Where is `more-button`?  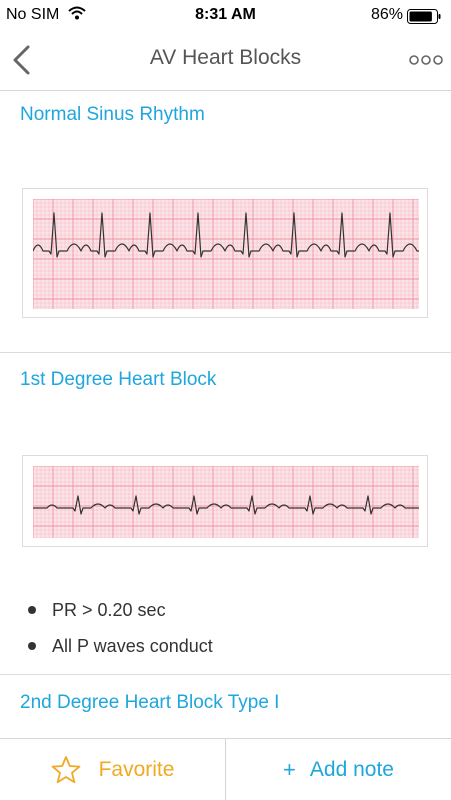
more-button is located at coordinates (426, 60).